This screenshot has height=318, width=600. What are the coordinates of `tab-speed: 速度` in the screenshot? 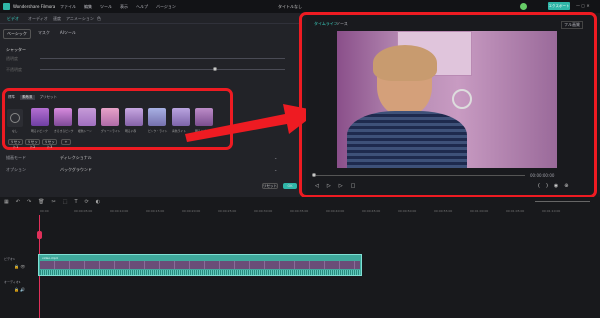 It's located at (57, 19).